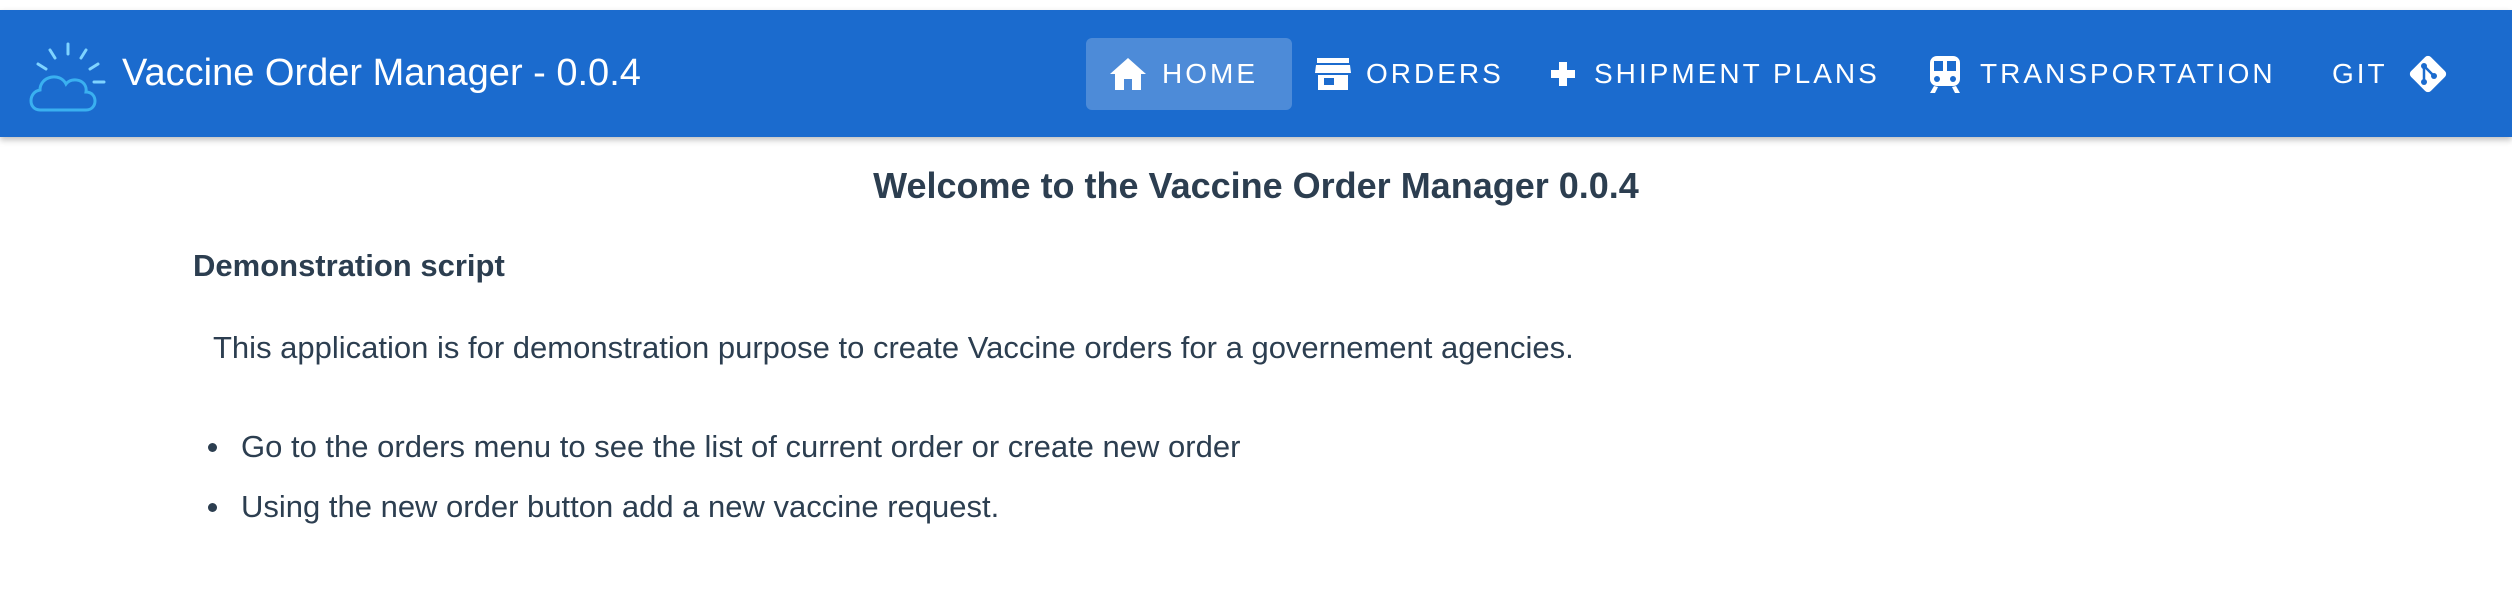 This screenshot has width=2512, height=590. I want to click on nav-transportation-button: TRANSPORTATION, so click(2097, 74).